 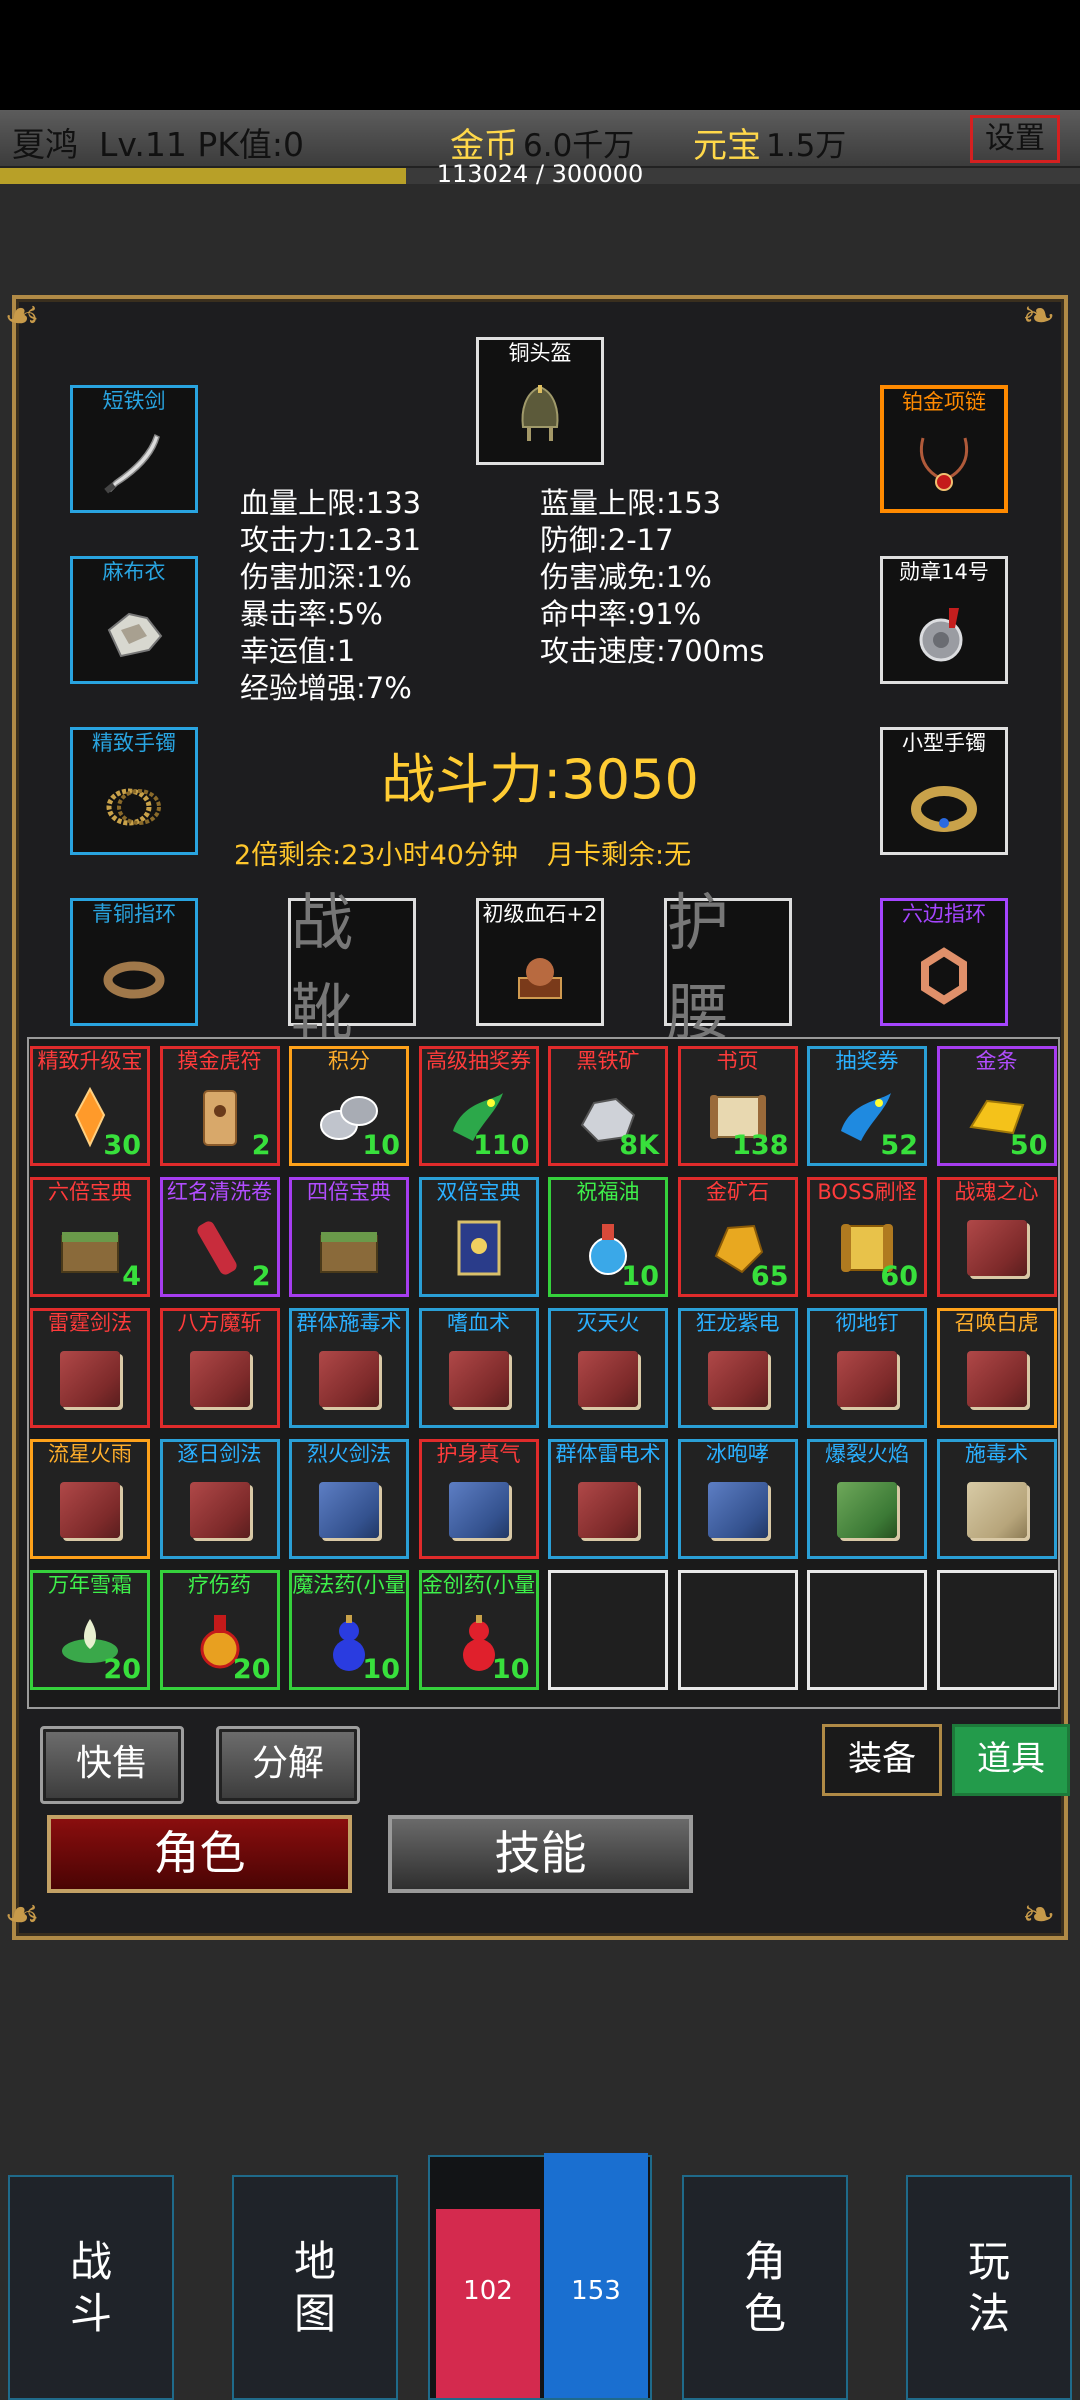 I want to click on quick-sell-button: 快售, so click(x=112, y=1765).